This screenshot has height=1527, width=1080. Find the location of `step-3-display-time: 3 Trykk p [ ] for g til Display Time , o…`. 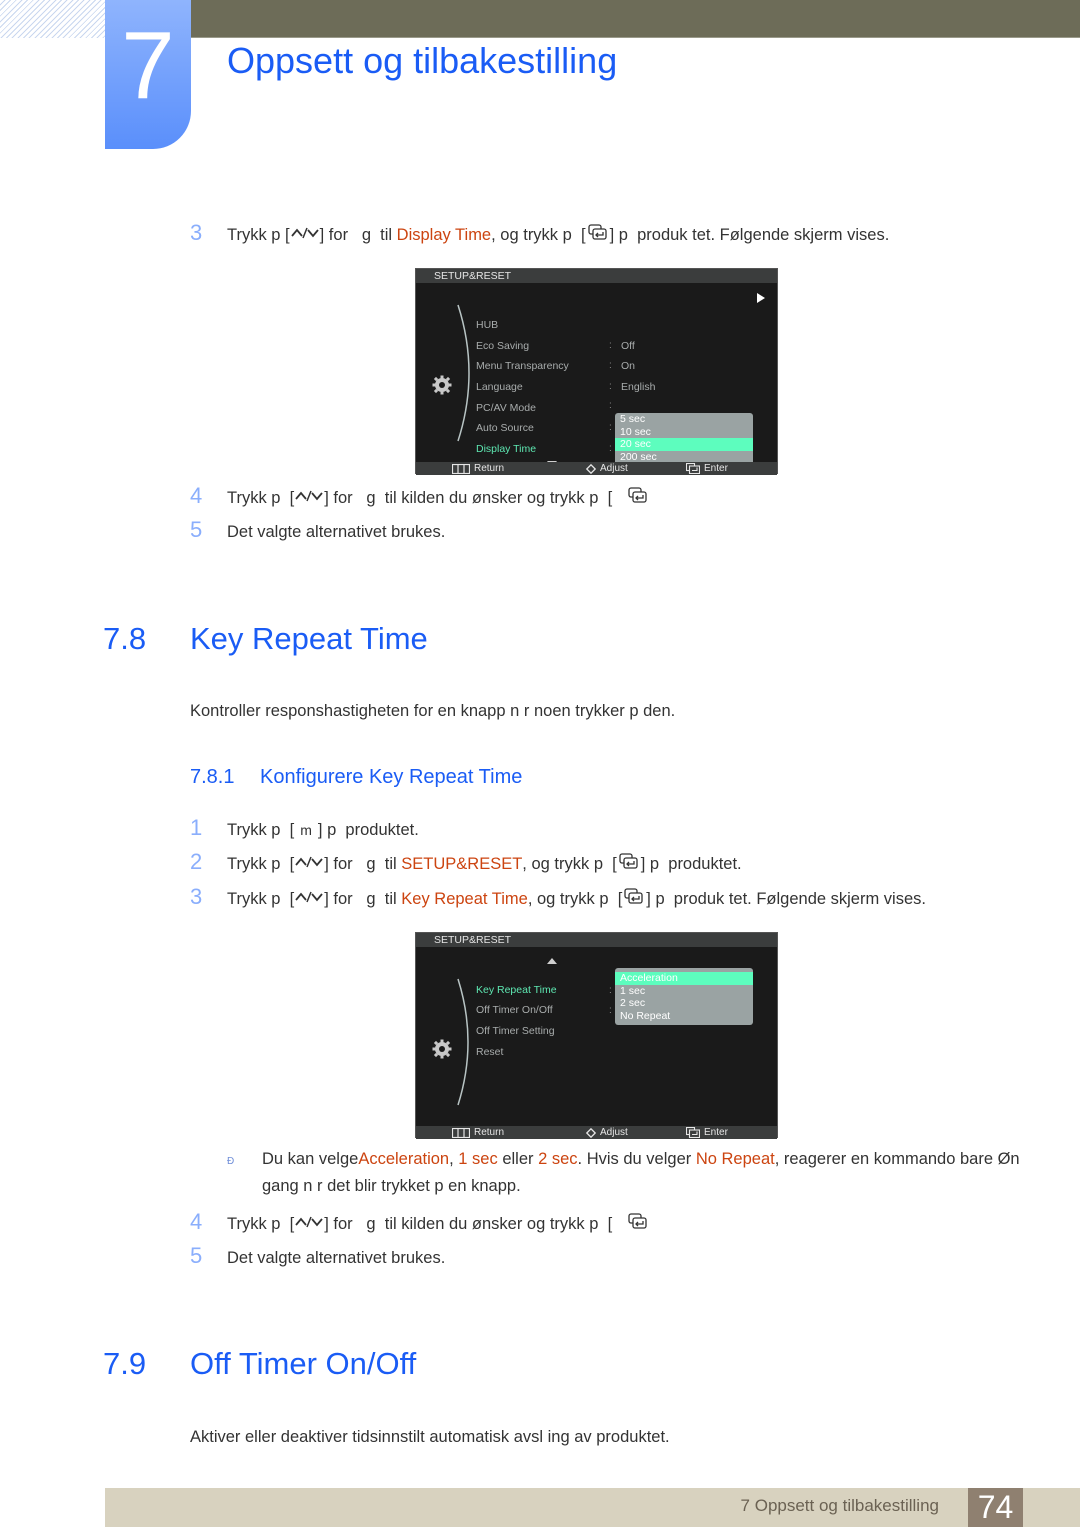

step-3-display-time: 3 Trykk p [ ] for g til Display Time , o… is located at coordinates (539, 233).